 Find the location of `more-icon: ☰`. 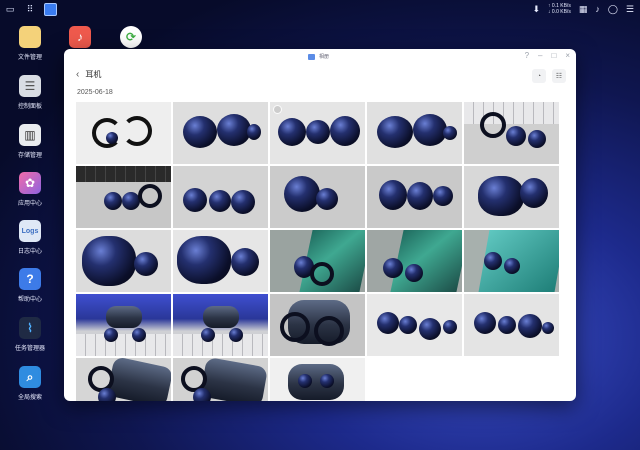

more-icon: ☰ is located at coordinates (630, 9).